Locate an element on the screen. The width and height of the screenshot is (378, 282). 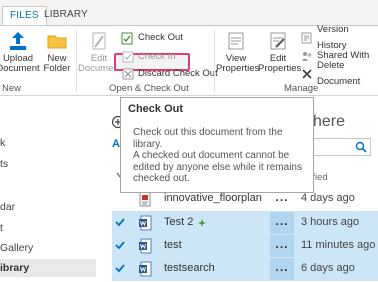
list-item: testsearch ... 6 days ago is located at coordinates (245, 269).